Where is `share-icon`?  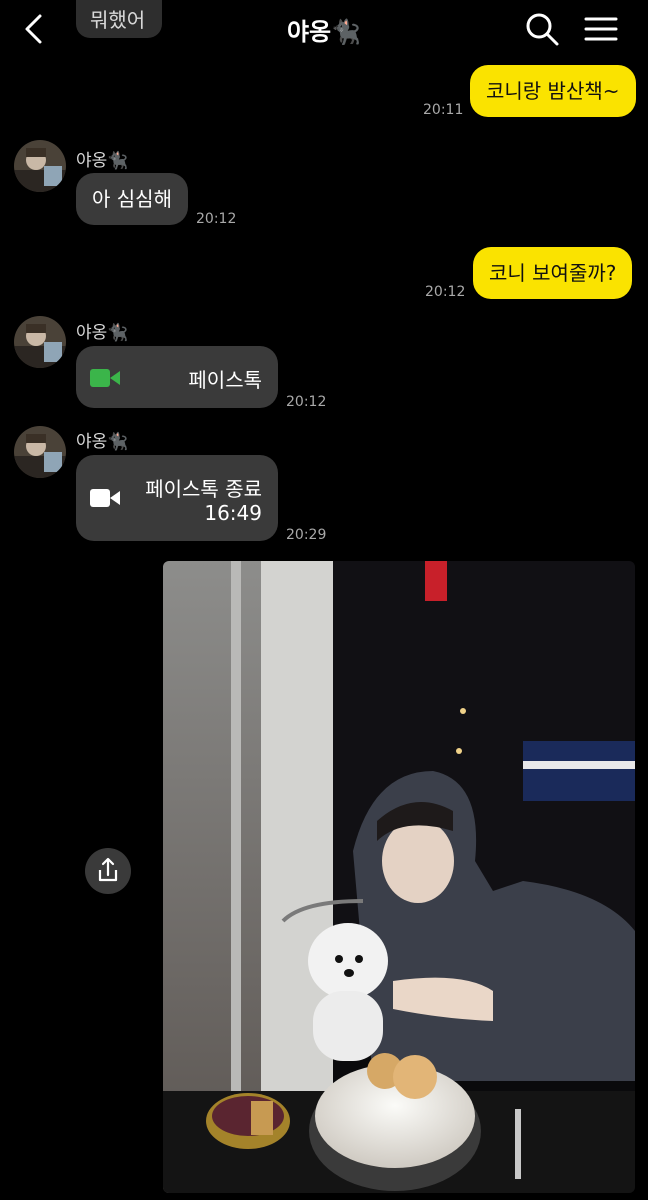 share-icon is located at coordinates (108, 869).